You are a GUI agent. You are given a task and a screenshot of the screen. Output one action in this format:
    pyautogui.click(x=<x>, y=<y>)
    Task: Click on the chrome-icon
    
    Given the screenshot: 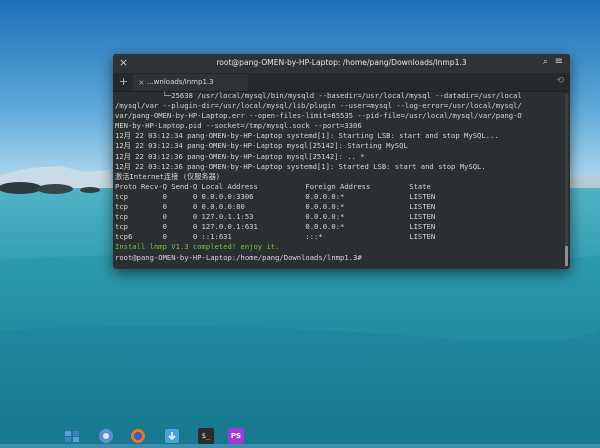 What is the action you would take?
    pyautogui.click(x=106, y=436)
    